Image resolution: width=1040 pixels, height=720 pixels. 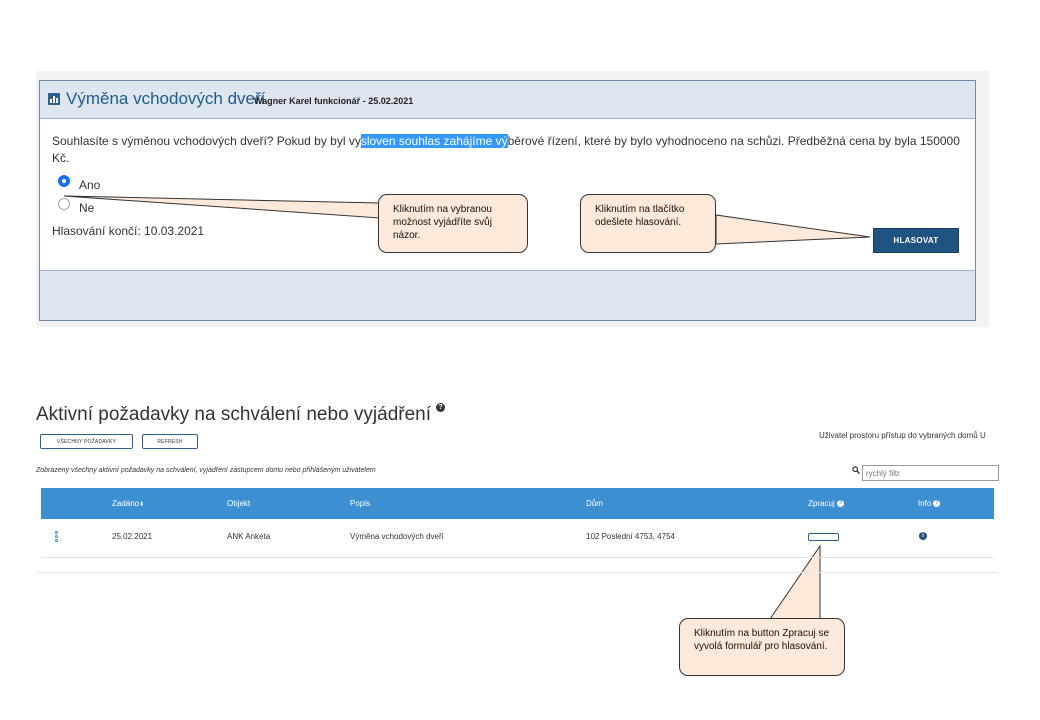 I want to click on column-zpracuj: Zpracuj?, so click(x=826, y=503).